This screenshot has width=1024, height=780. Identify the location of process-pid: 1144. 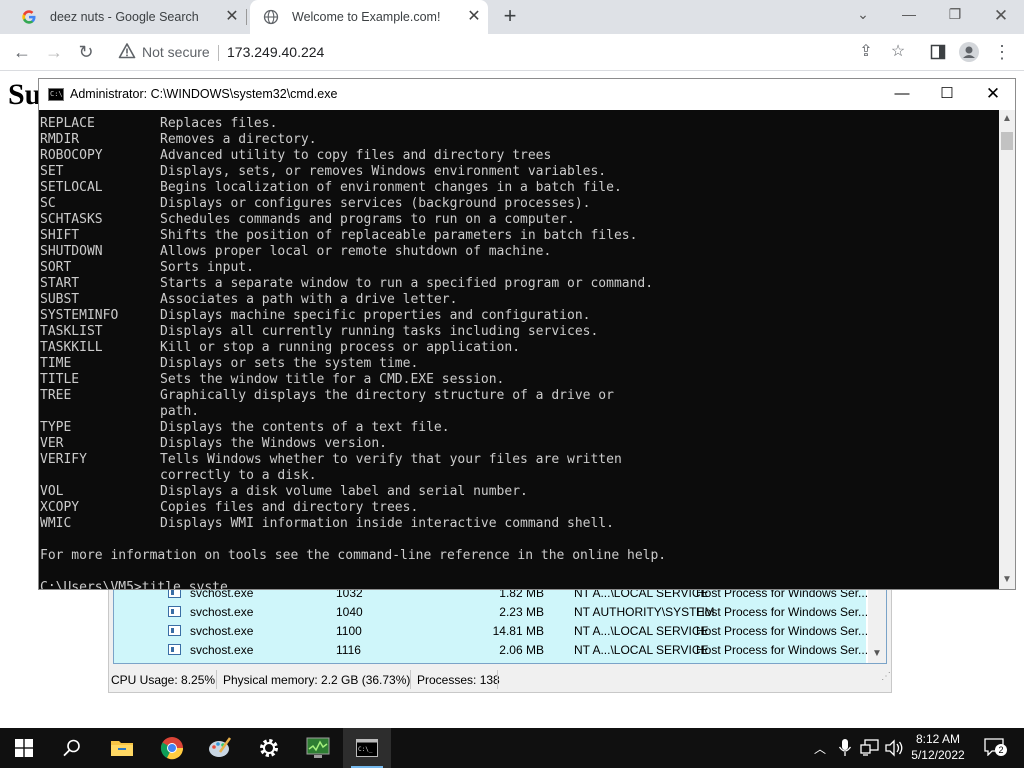
(349, 662).